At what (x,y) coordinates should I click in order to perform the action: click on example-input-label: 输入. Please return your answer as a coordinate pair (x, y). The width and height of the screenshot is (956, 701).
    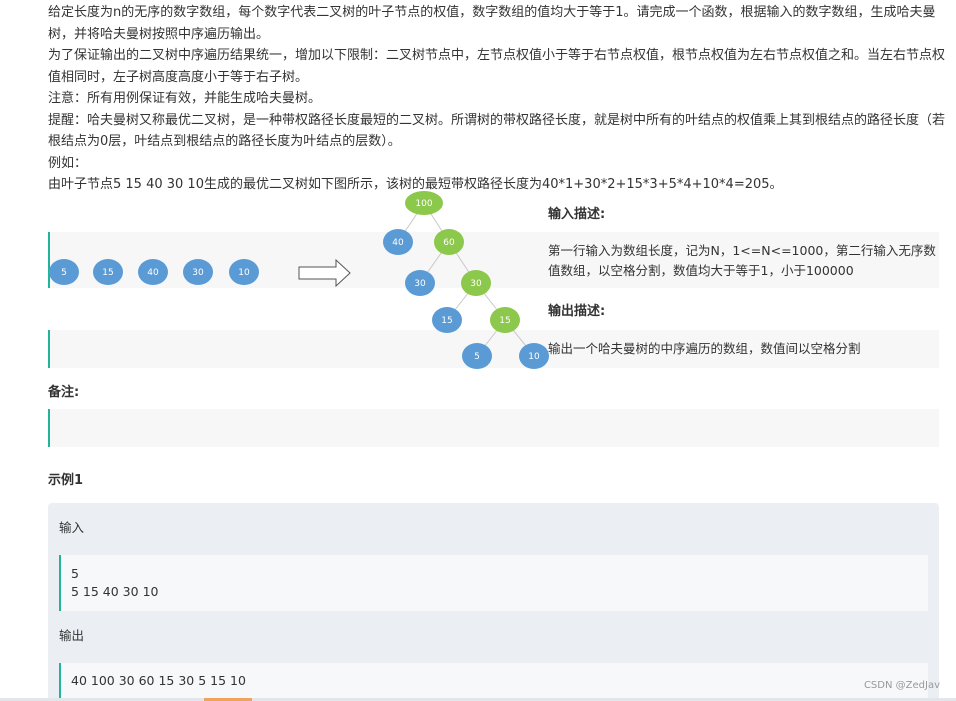
    Looking at the image, I should click on (72, 527).